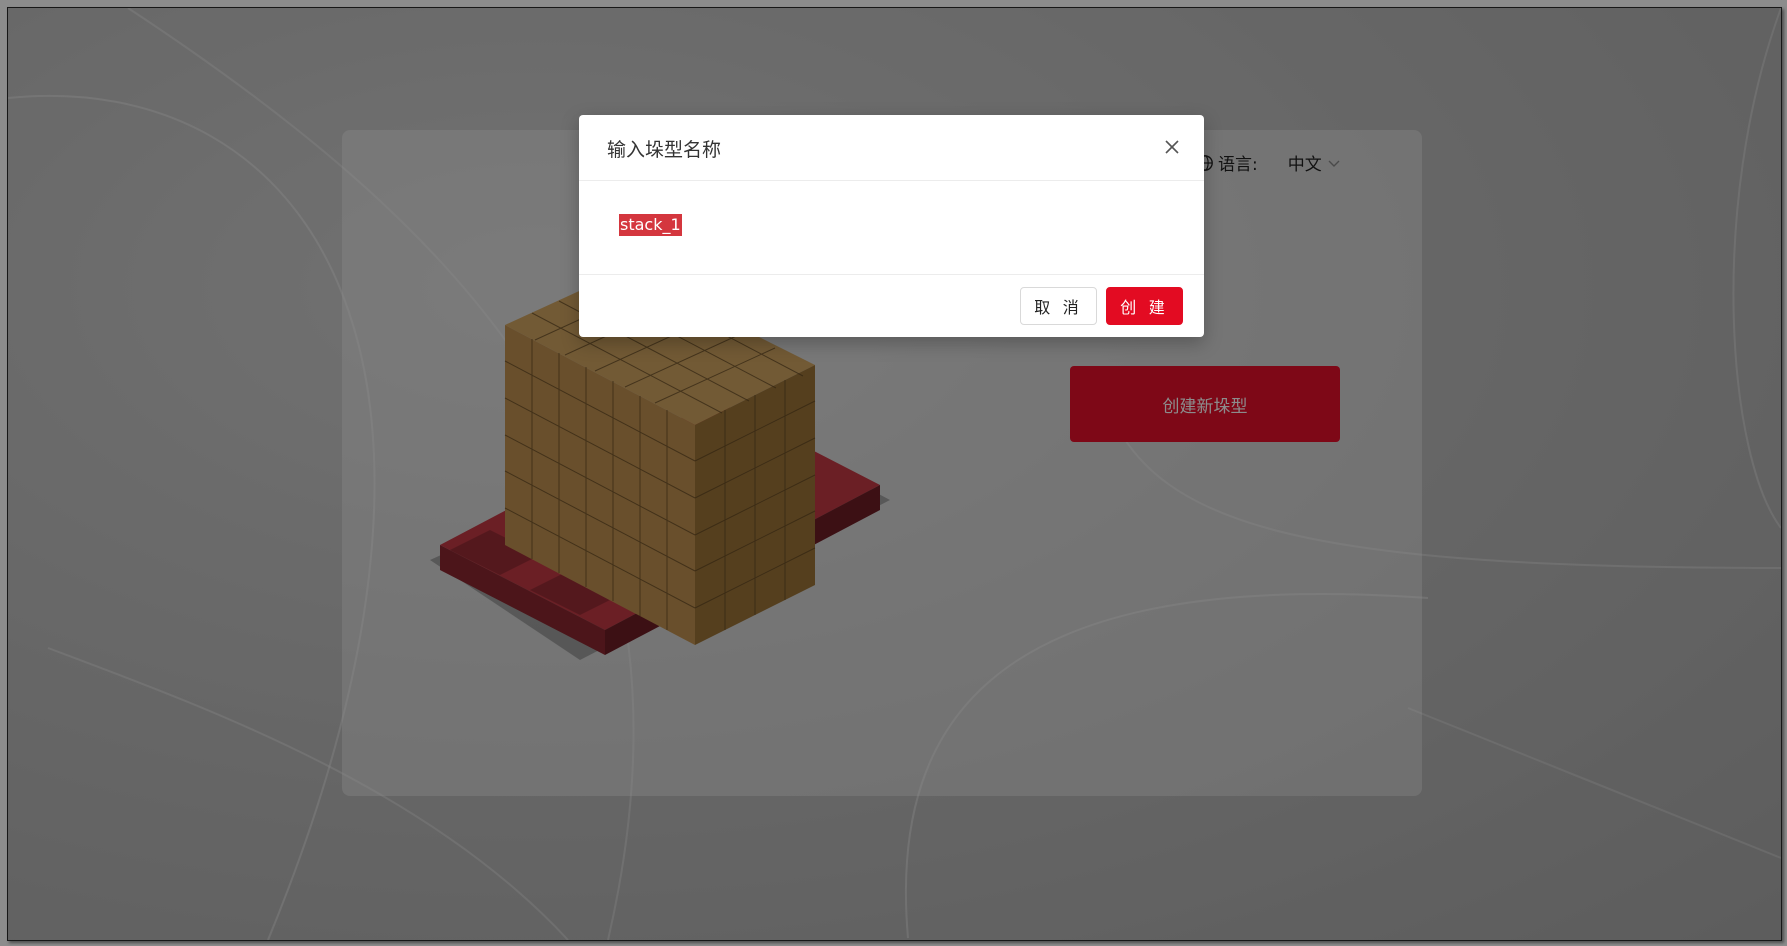  Describe the element at coordinates (664, 150) in the screenshot. I see `dialog-title: 输入垛型名称` at that location.